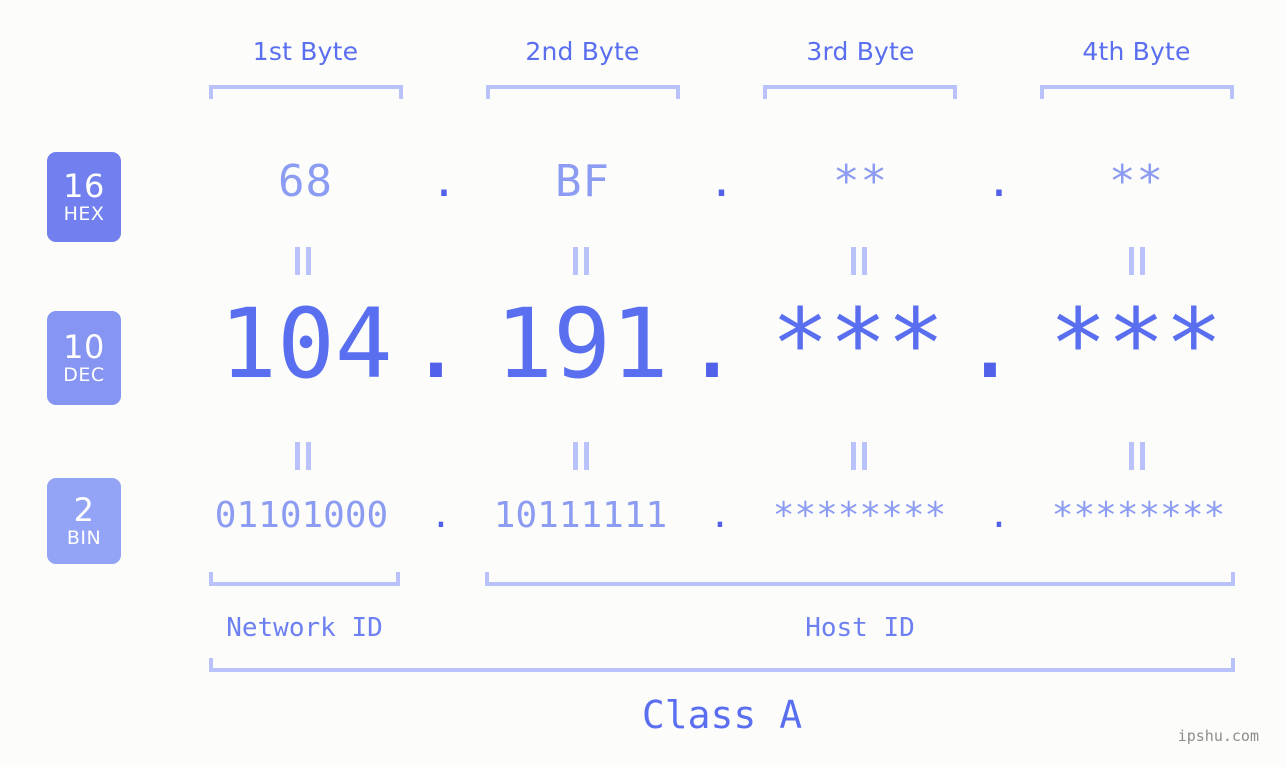  What do you see at coordinates (84, 375) in the screenshot?
I see `base-badge-dec-unit: DEC` at bounding box center [84, 375].